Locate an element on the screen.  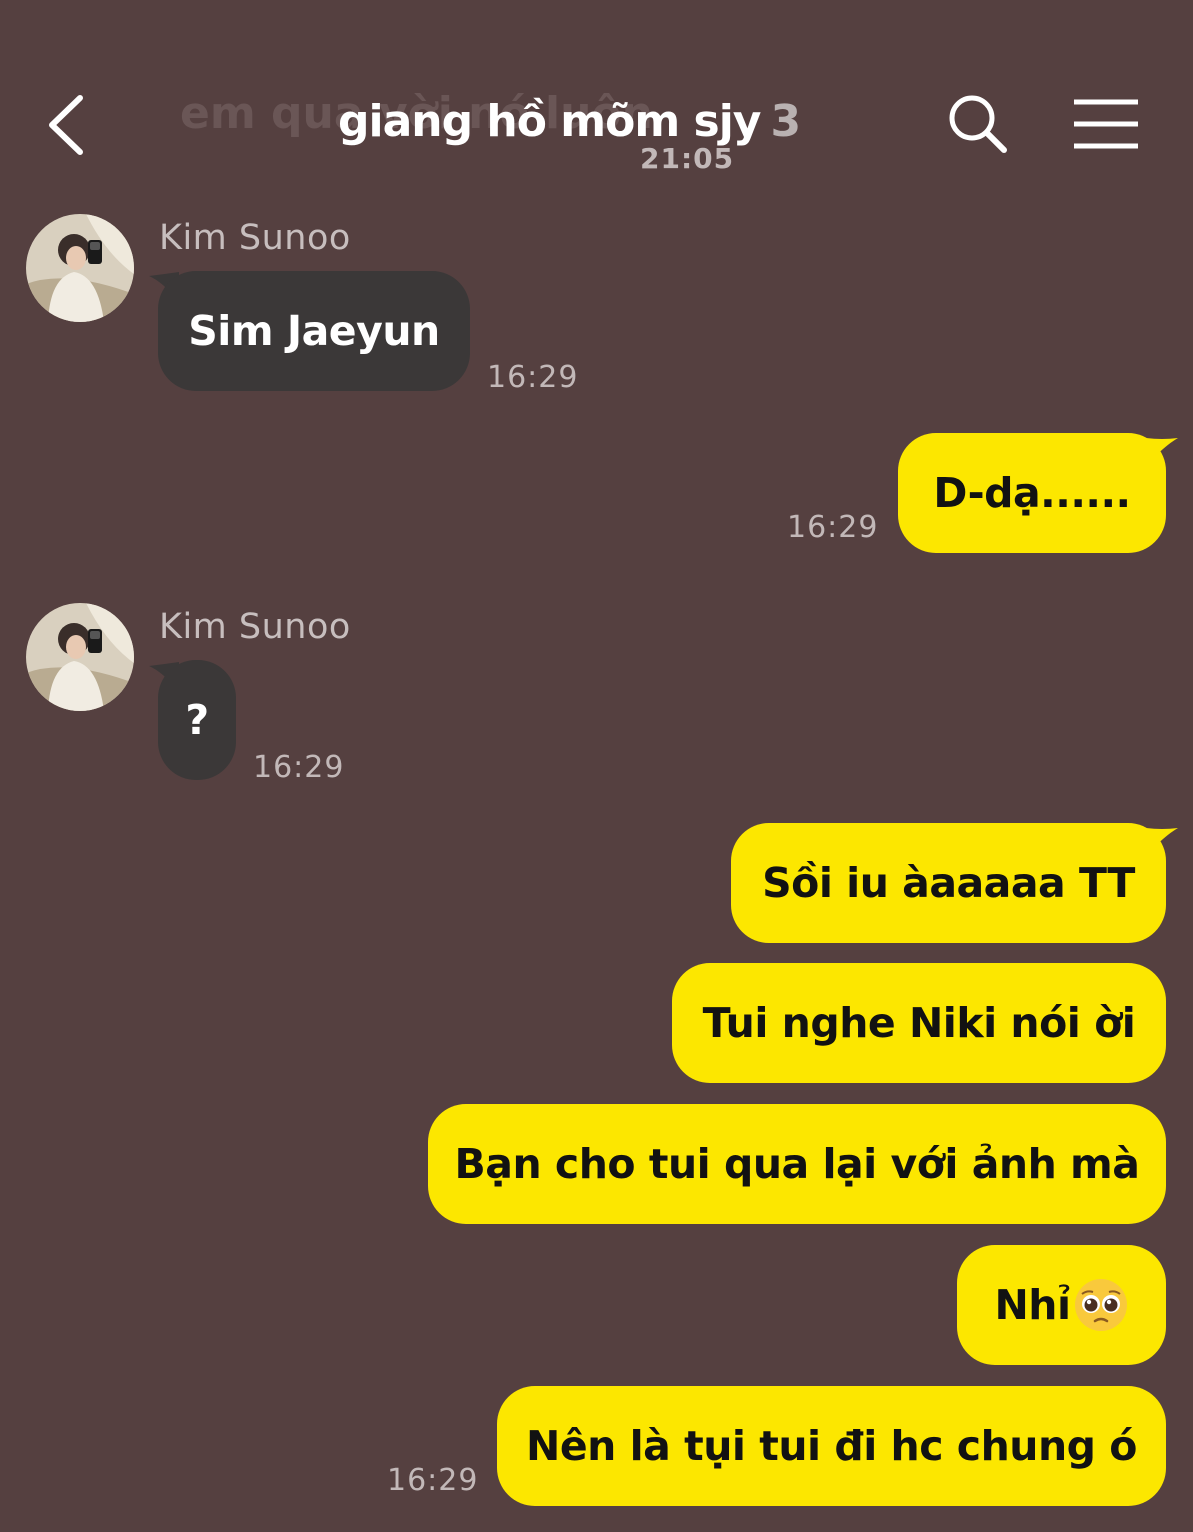
message-bubble: Tui nghe Niki nói ời is located at coordinates (919, 1023).